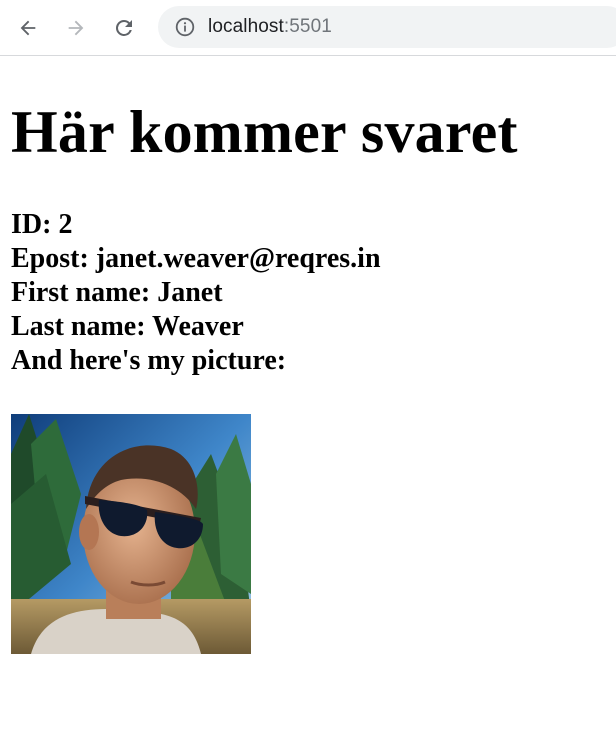  What do you see at coordinates (84, 292) in the screenshot?
I see `first-name-label: First name:` at bounding box center [84, 292].